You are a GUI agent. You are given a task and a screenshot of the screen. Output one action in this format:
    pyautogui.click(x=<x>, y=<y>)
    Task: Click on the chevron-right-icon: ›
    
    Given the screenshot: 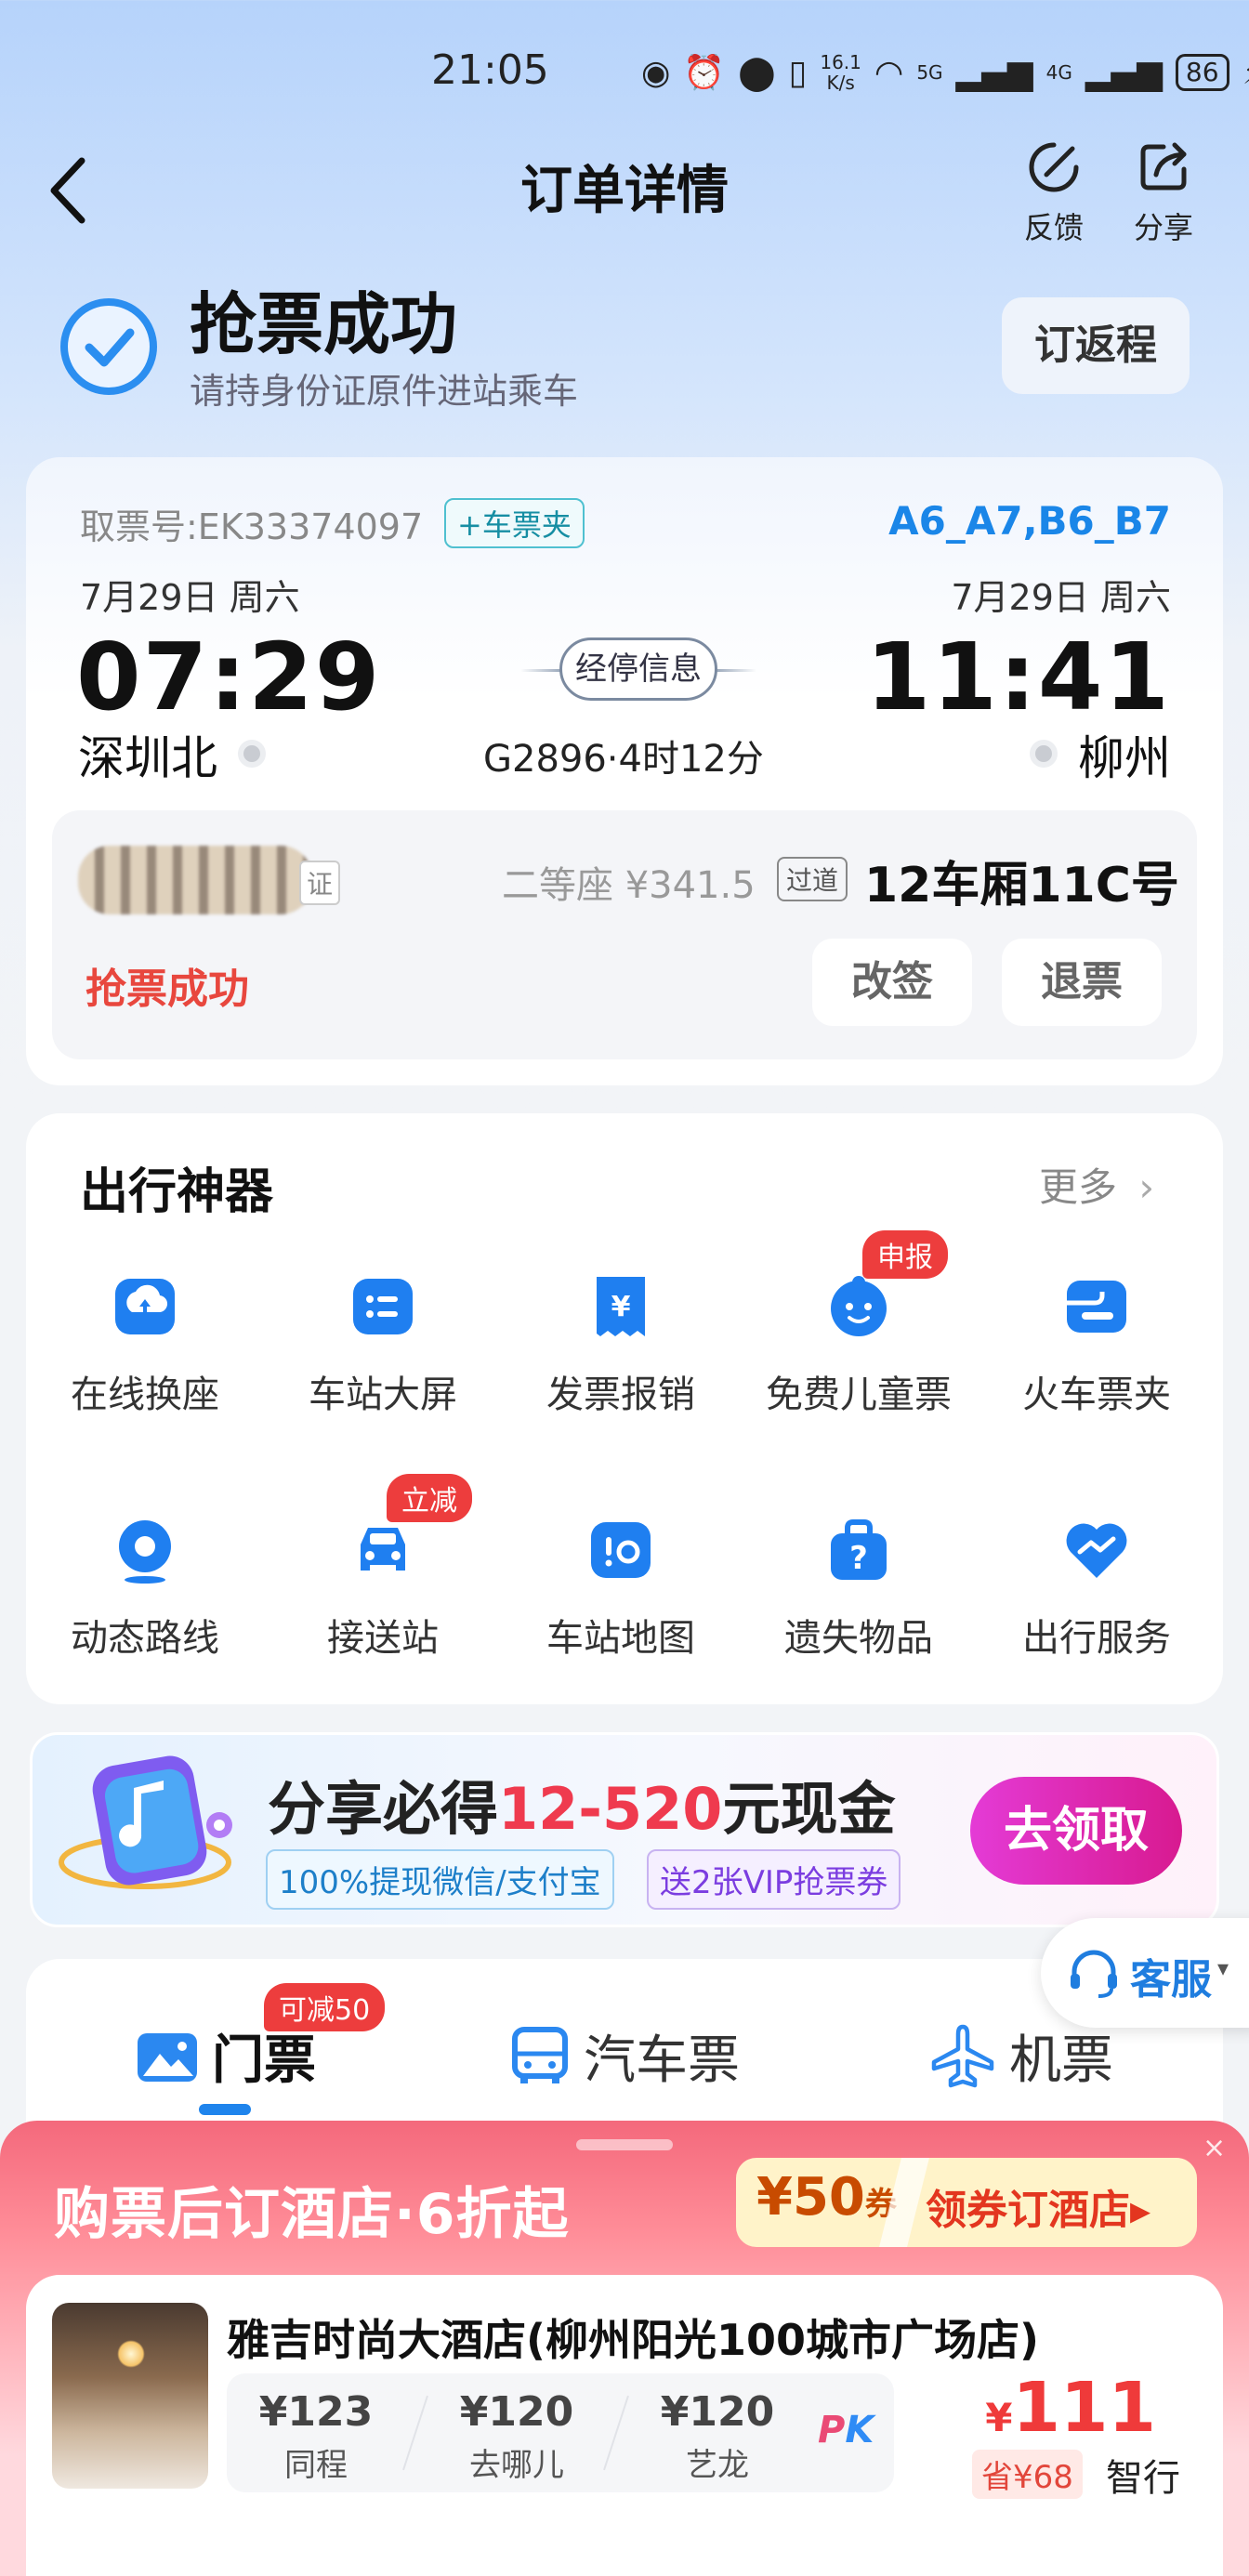 What is the action you would take?
    pyautogui.click(x=1146, y=1187)
    